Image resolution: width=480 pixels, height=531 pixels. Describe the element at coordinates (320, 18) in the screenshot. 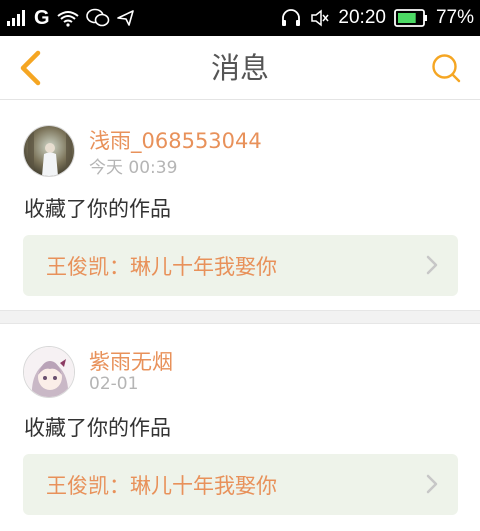

I see `mute-icon` at that location.